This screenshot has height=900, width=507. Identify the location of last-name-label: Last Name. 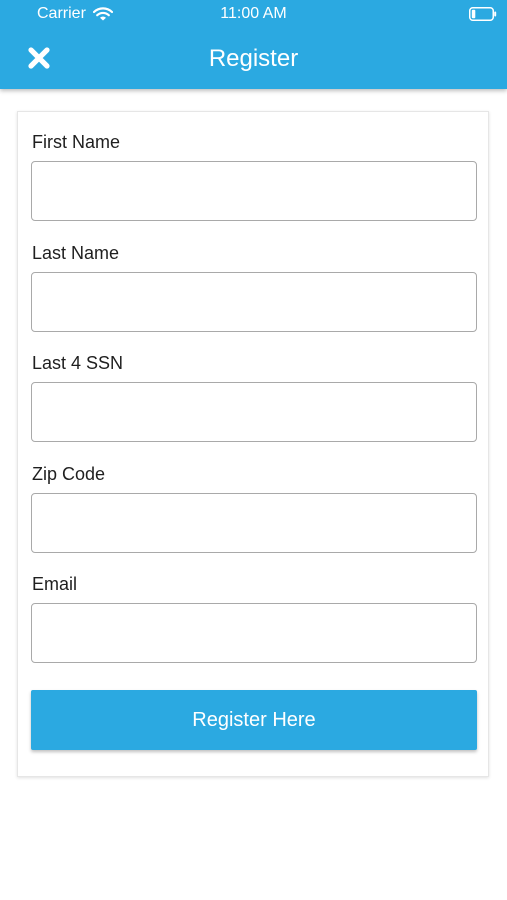
(76, 253).